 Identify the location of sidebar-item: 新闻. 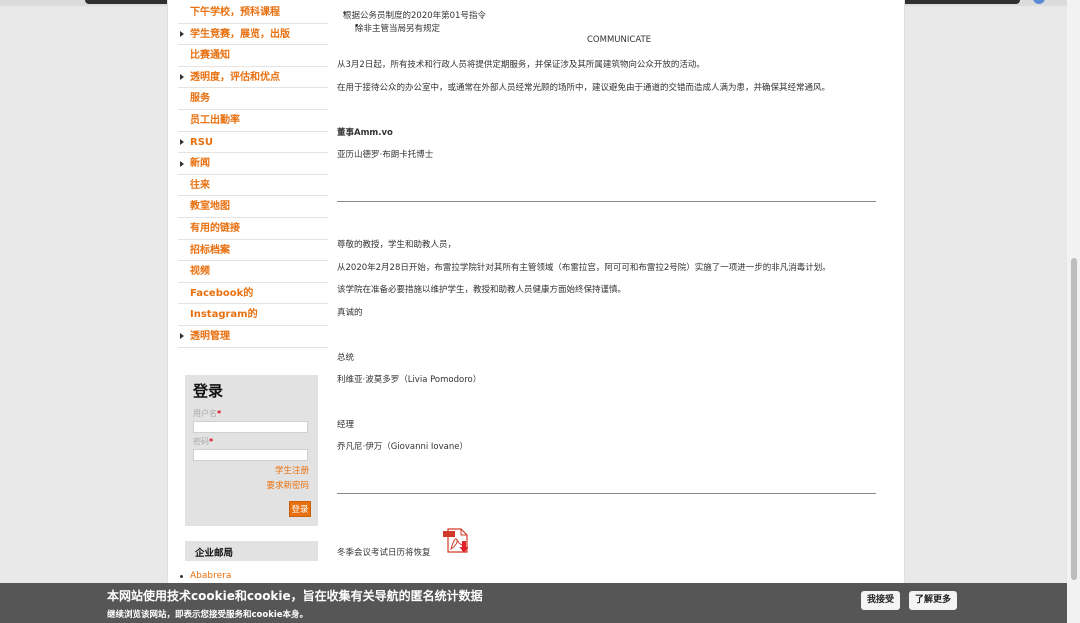
(253, 164).